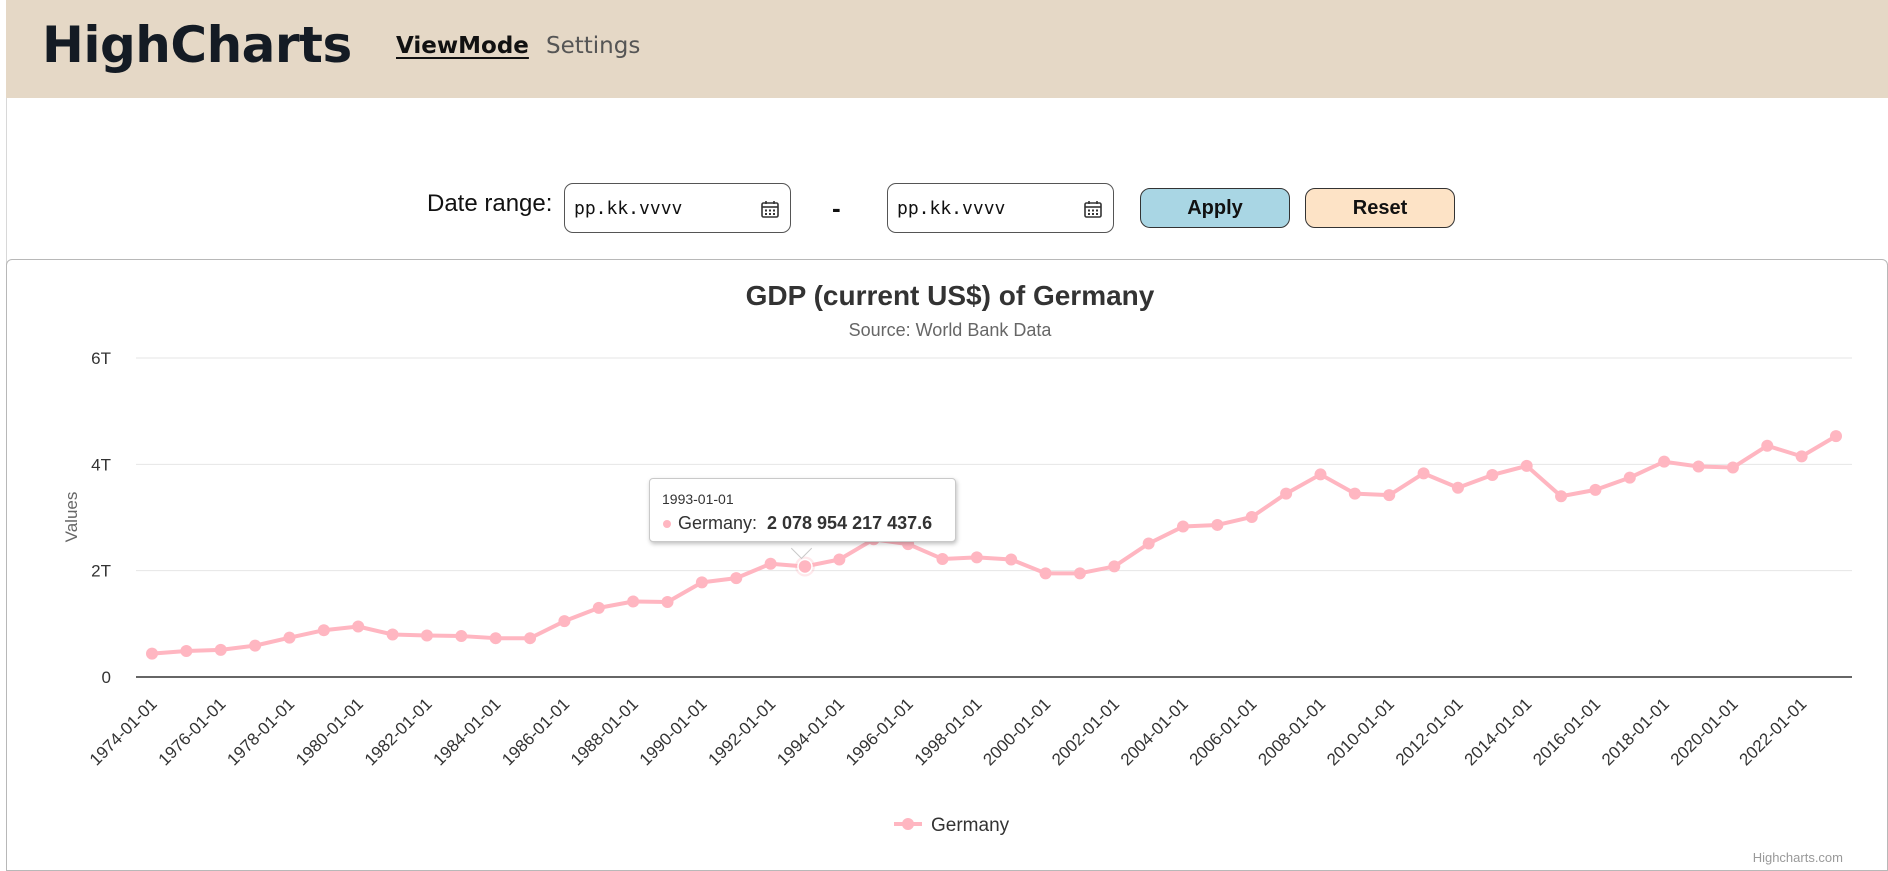 The width and height of the screenshot is (1888, 871). I want to click on x-tick-label: 2018-01-01, so click(1635, 731).